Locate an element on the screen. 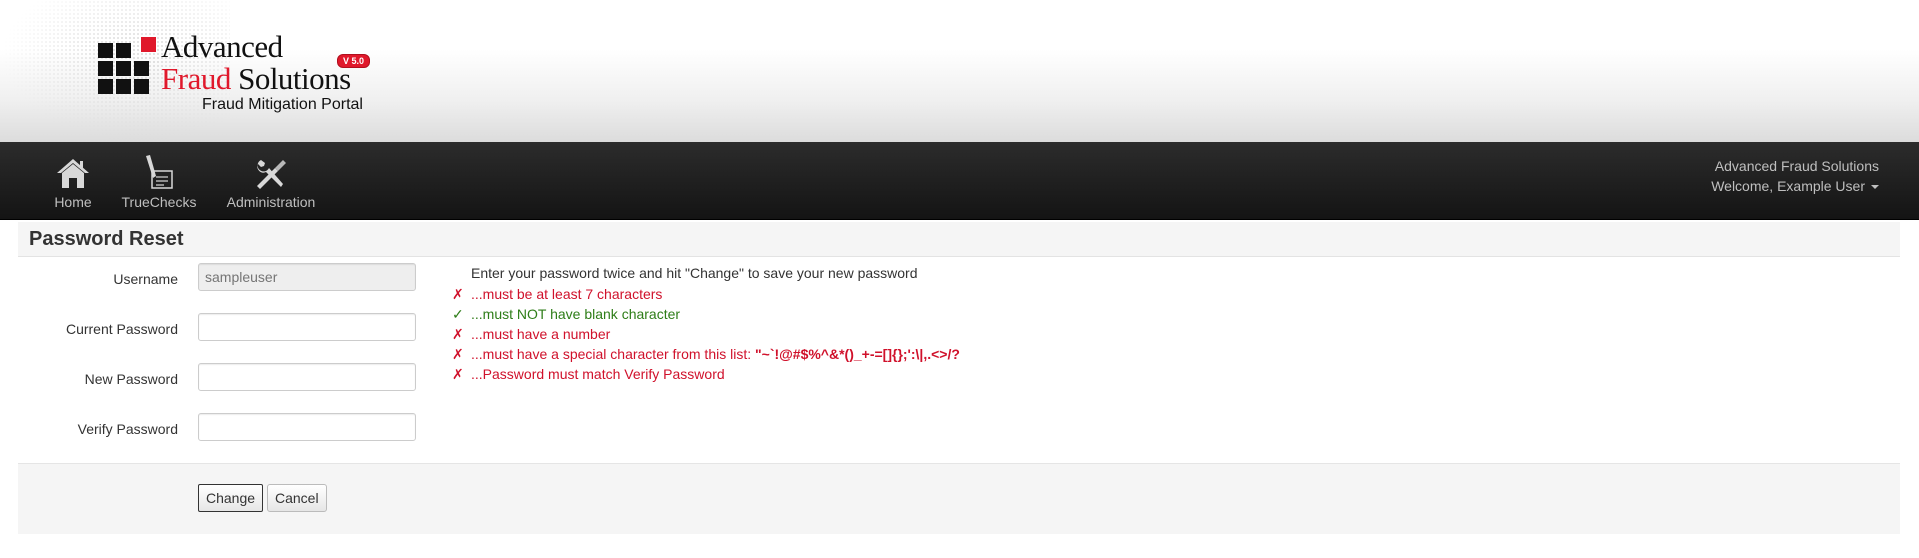  welcome-text: Welcome, Example User is located at coordinates (1788, 186).